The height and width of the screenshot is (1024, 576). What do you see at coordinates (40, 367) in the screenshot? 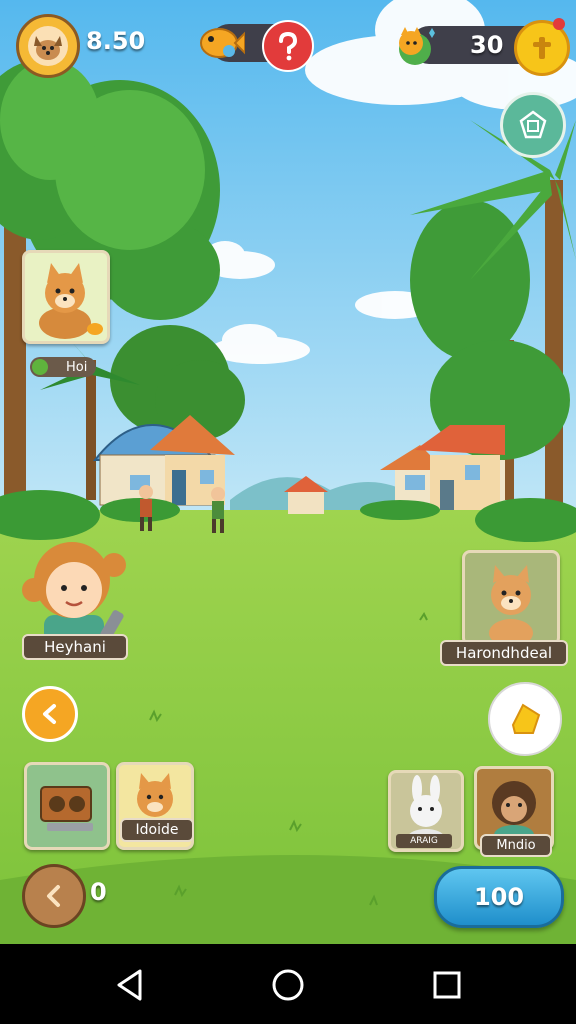
I see `leaf-icon` at bounding box center [40, 367].